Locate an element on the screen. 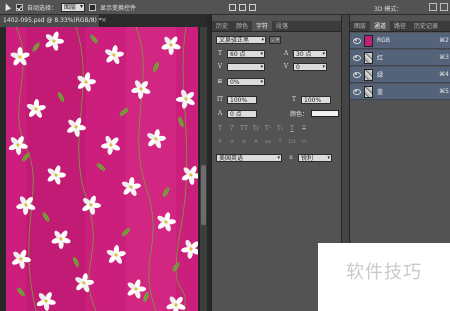 The width and height of the screenshot is (450, 311). antialias-icon: a is located at coordinates (291, 157).